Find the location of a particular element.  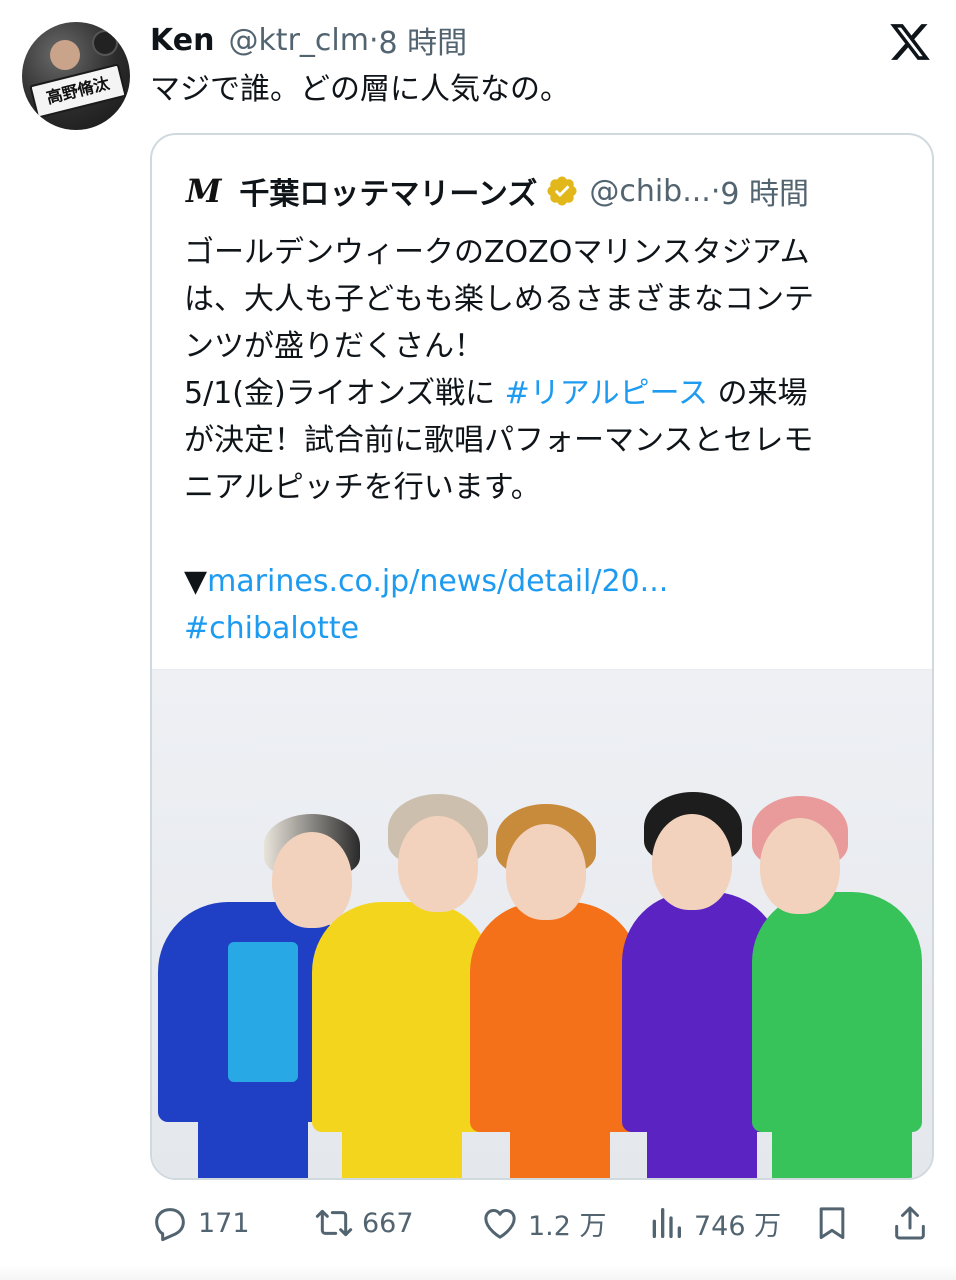

views-chart-icon is located at coordinates (666, 1223).